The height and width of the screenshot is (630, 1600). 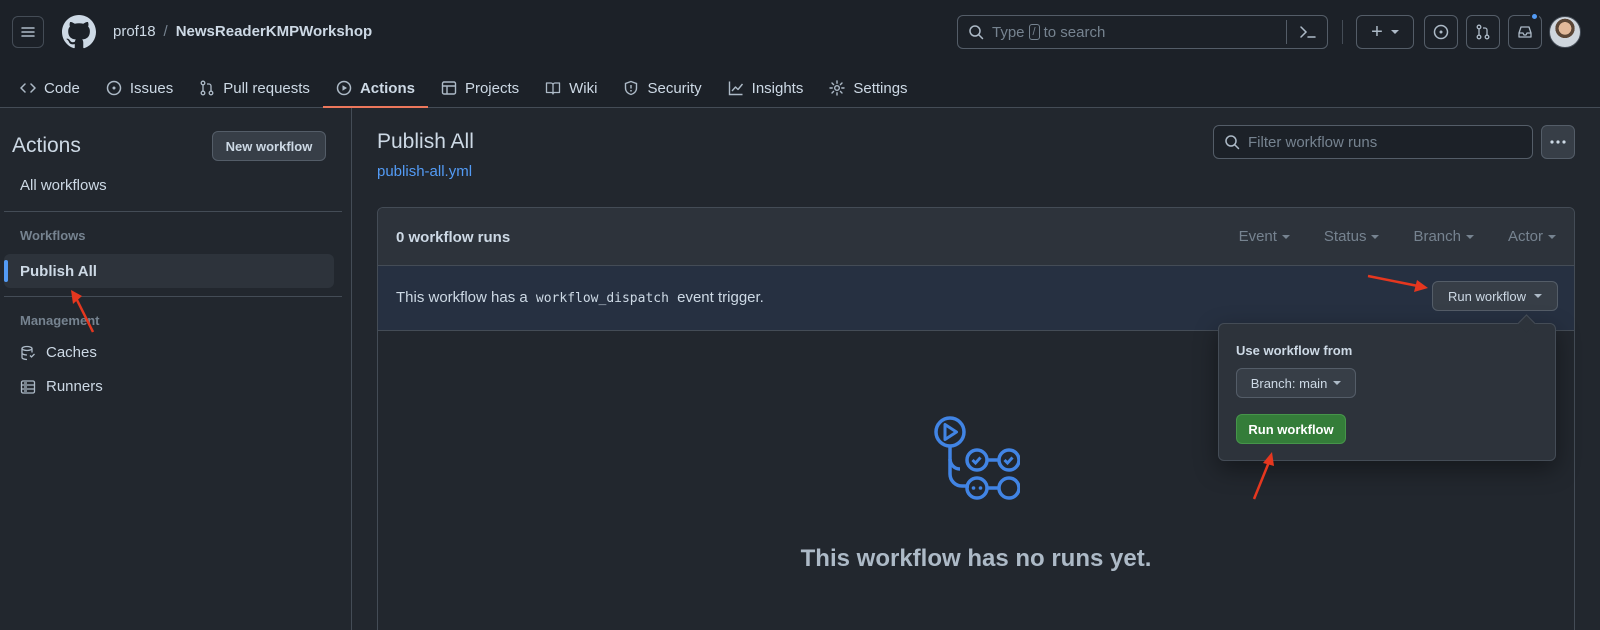 I want to click on plus-icon: +, so click(x=1377, y=32).